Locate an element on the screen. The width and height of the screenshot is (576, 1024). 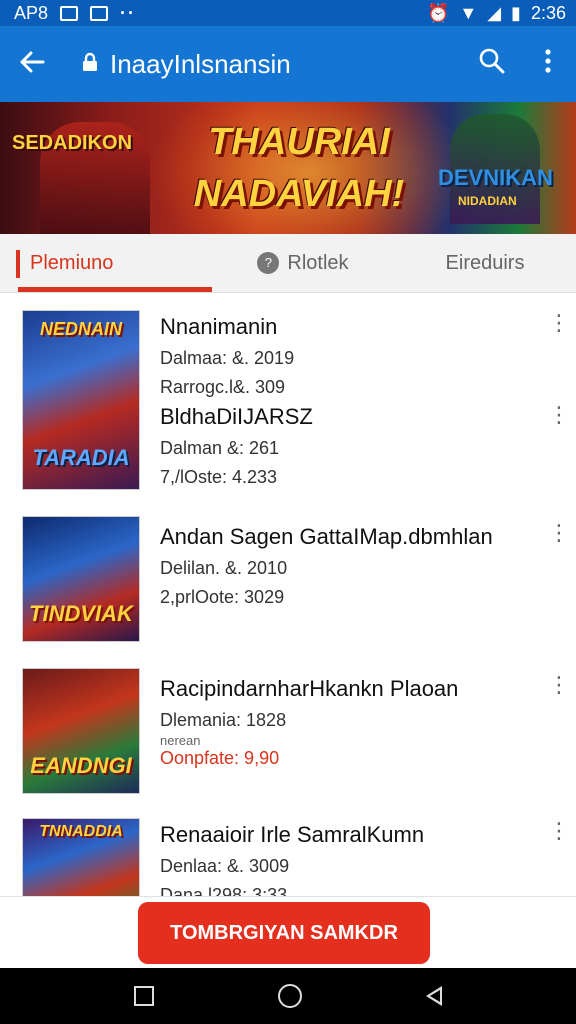
back-arrow-icon is located at coordinates (32, 64).